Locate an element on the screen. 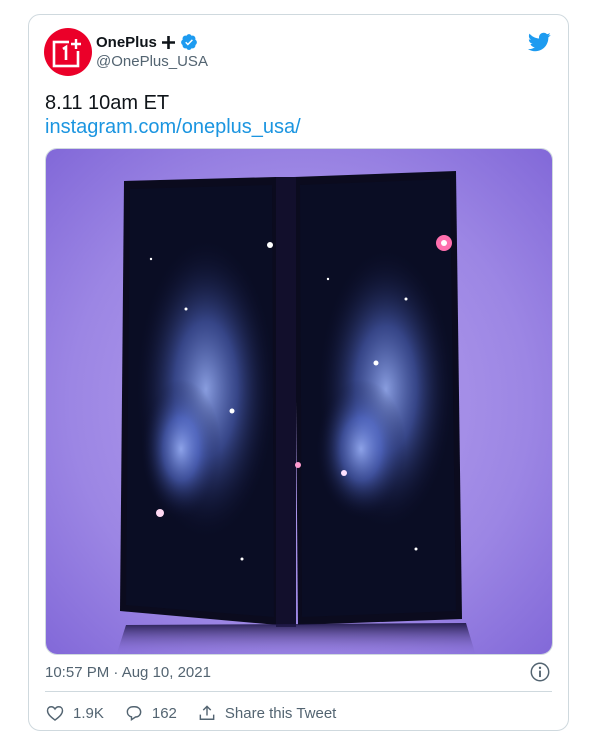  tweet-text: 8.11 10am ET is located at coordinates (107, 103).